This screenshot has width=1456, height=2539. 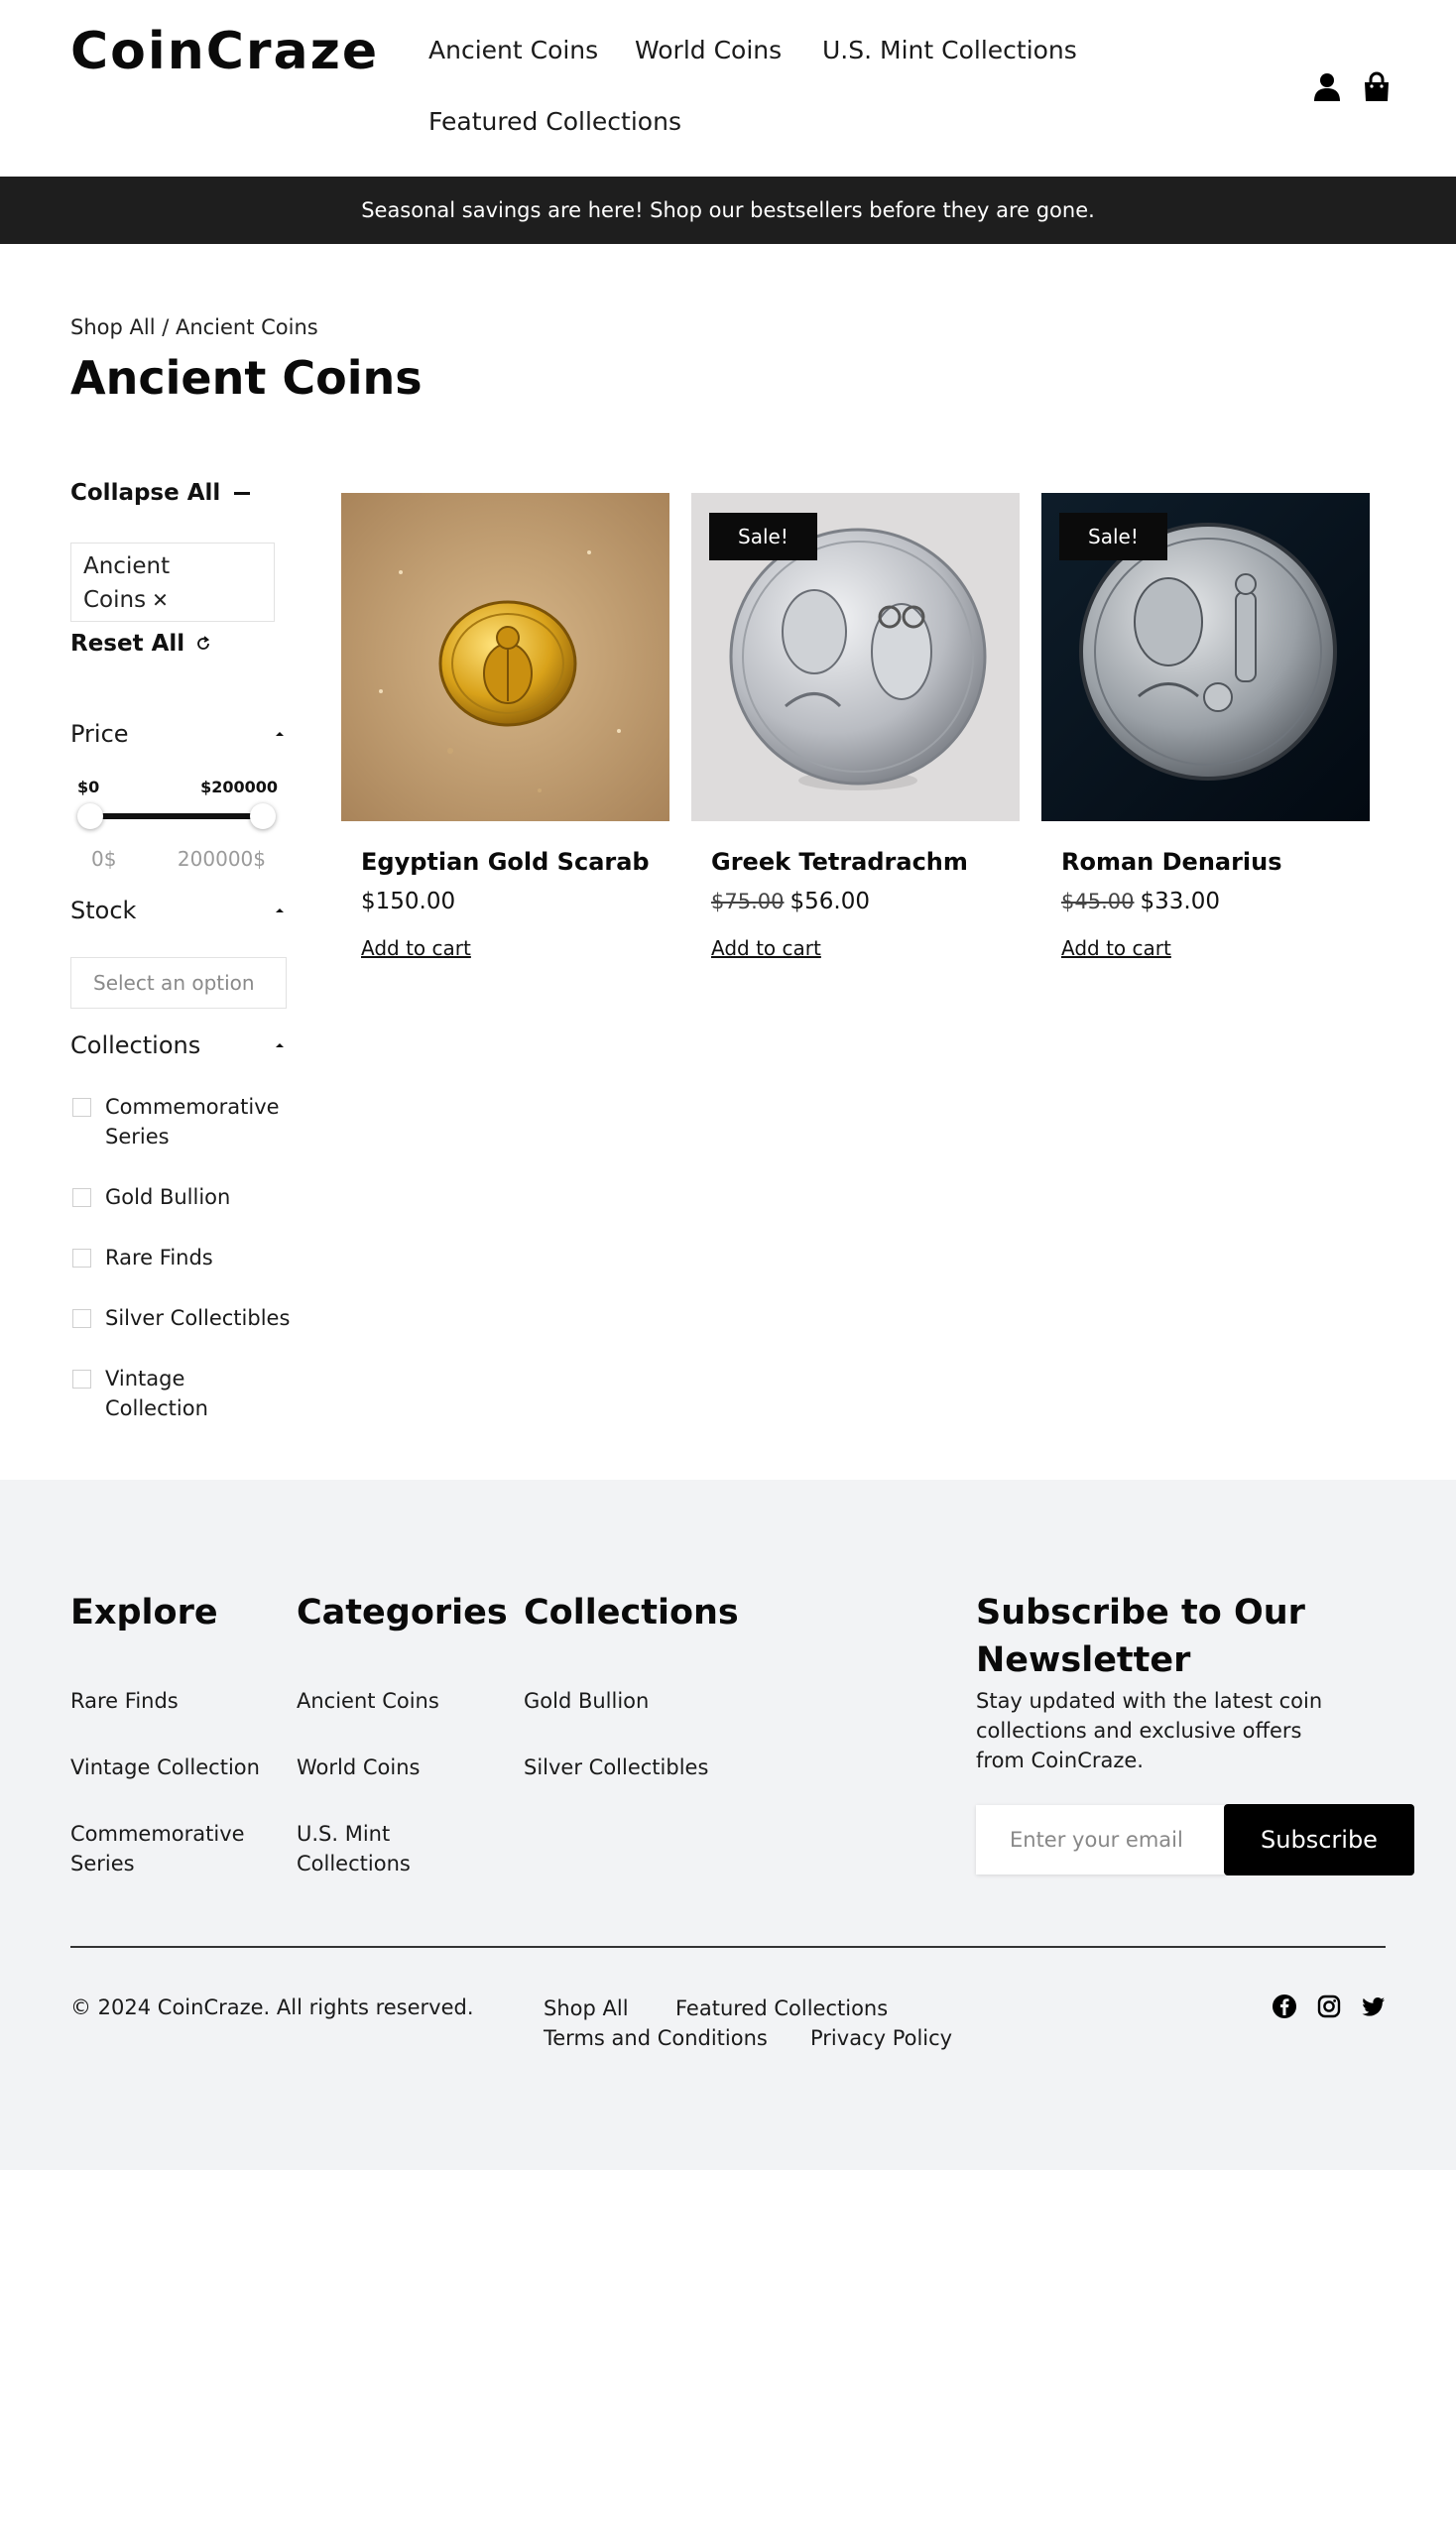 I want to click on user-icon, so click(x=1327, y=87).